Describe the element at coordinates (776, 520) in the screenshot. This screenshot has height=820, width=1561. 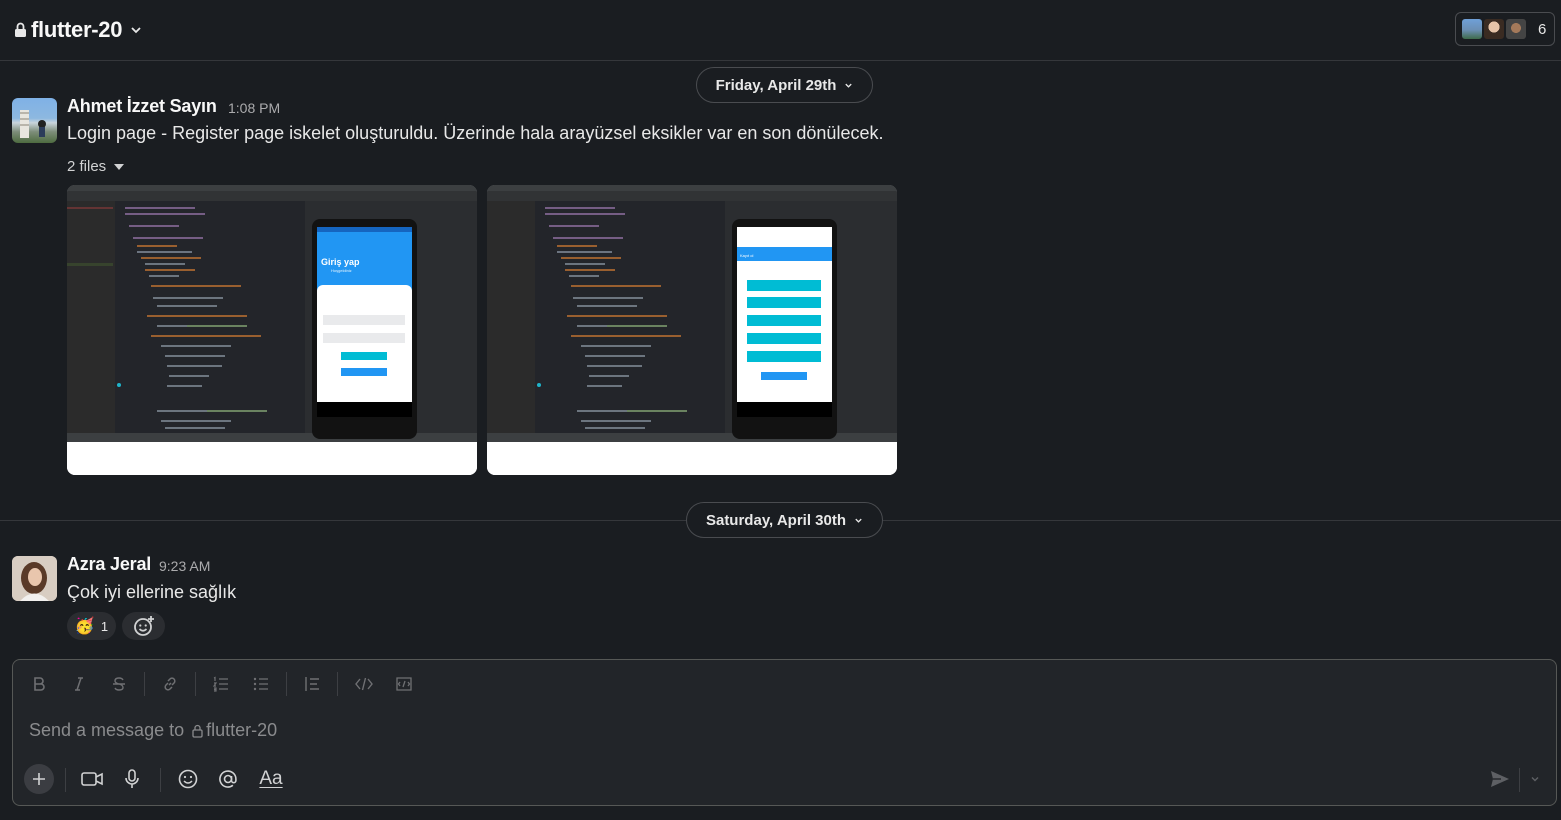
I see `date-divider-label: Saturday, April 30th` at that location.